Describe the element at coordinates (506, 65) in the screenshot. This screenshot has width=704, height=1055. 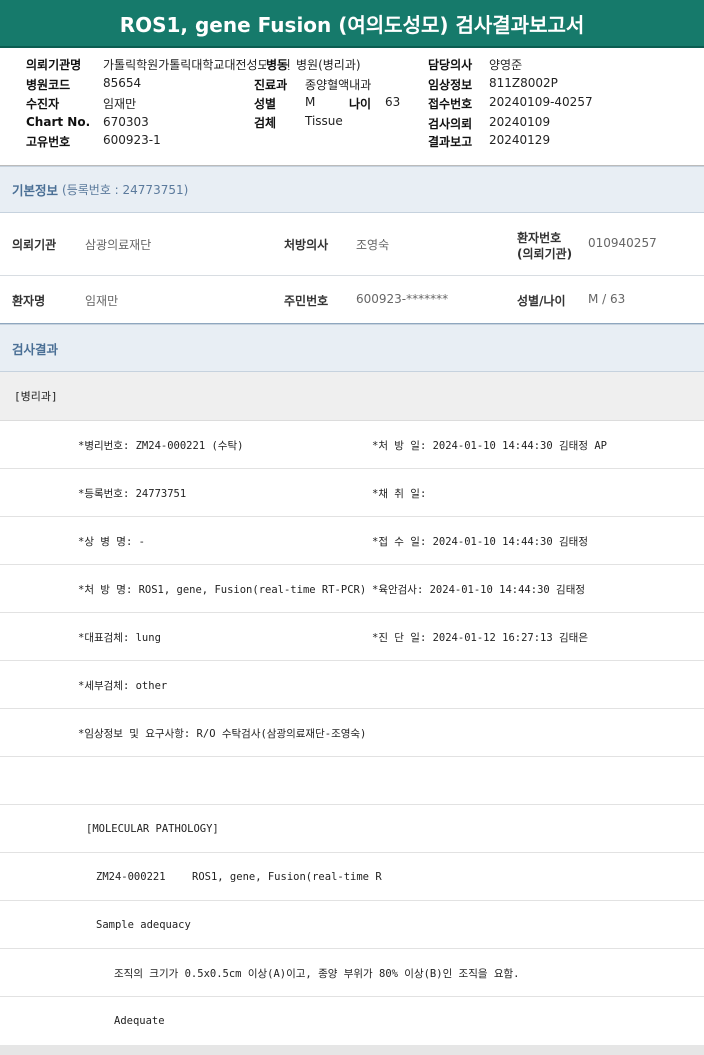
I see `doctor-value: 양영준` at that location.